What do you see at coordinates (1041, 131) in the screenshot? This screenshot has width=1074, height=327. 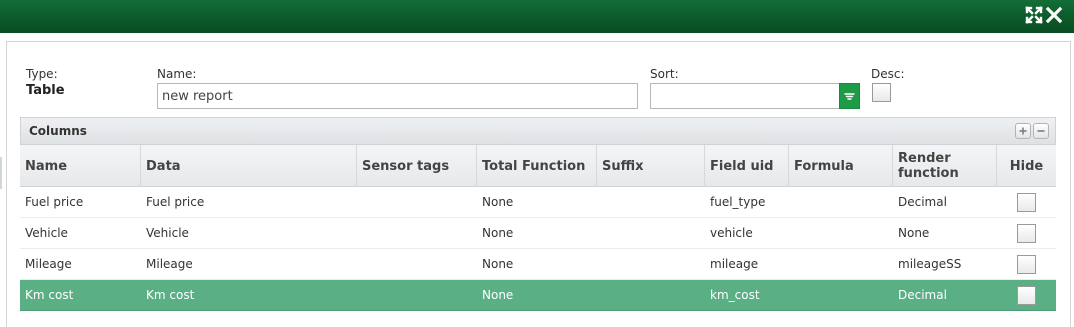 I see `minus-icon` at bounding box center [1041, 131].